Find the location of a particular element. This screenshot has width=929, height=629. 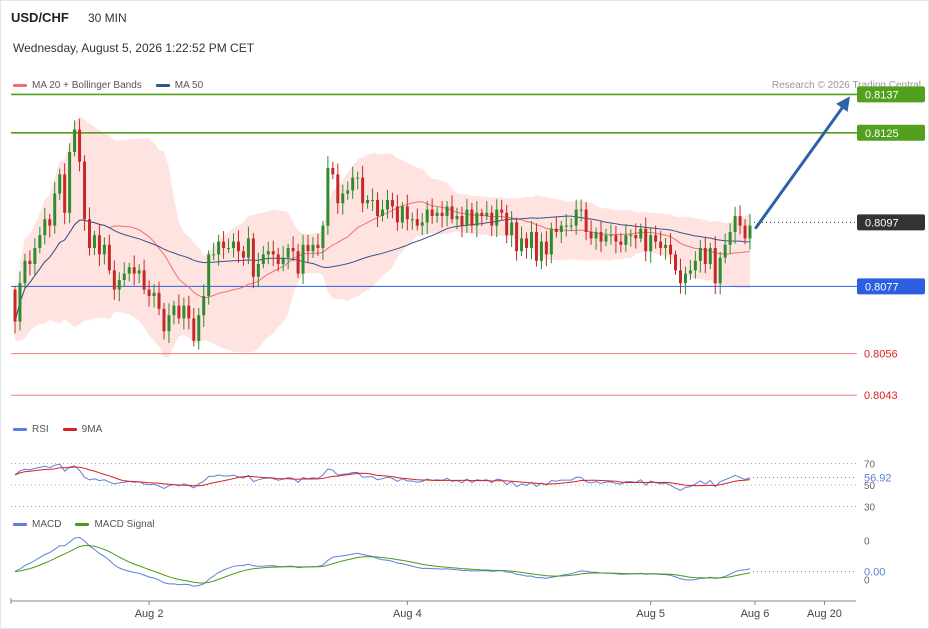

level-label-support: 0.8043 is located at coordinates (881, 396).